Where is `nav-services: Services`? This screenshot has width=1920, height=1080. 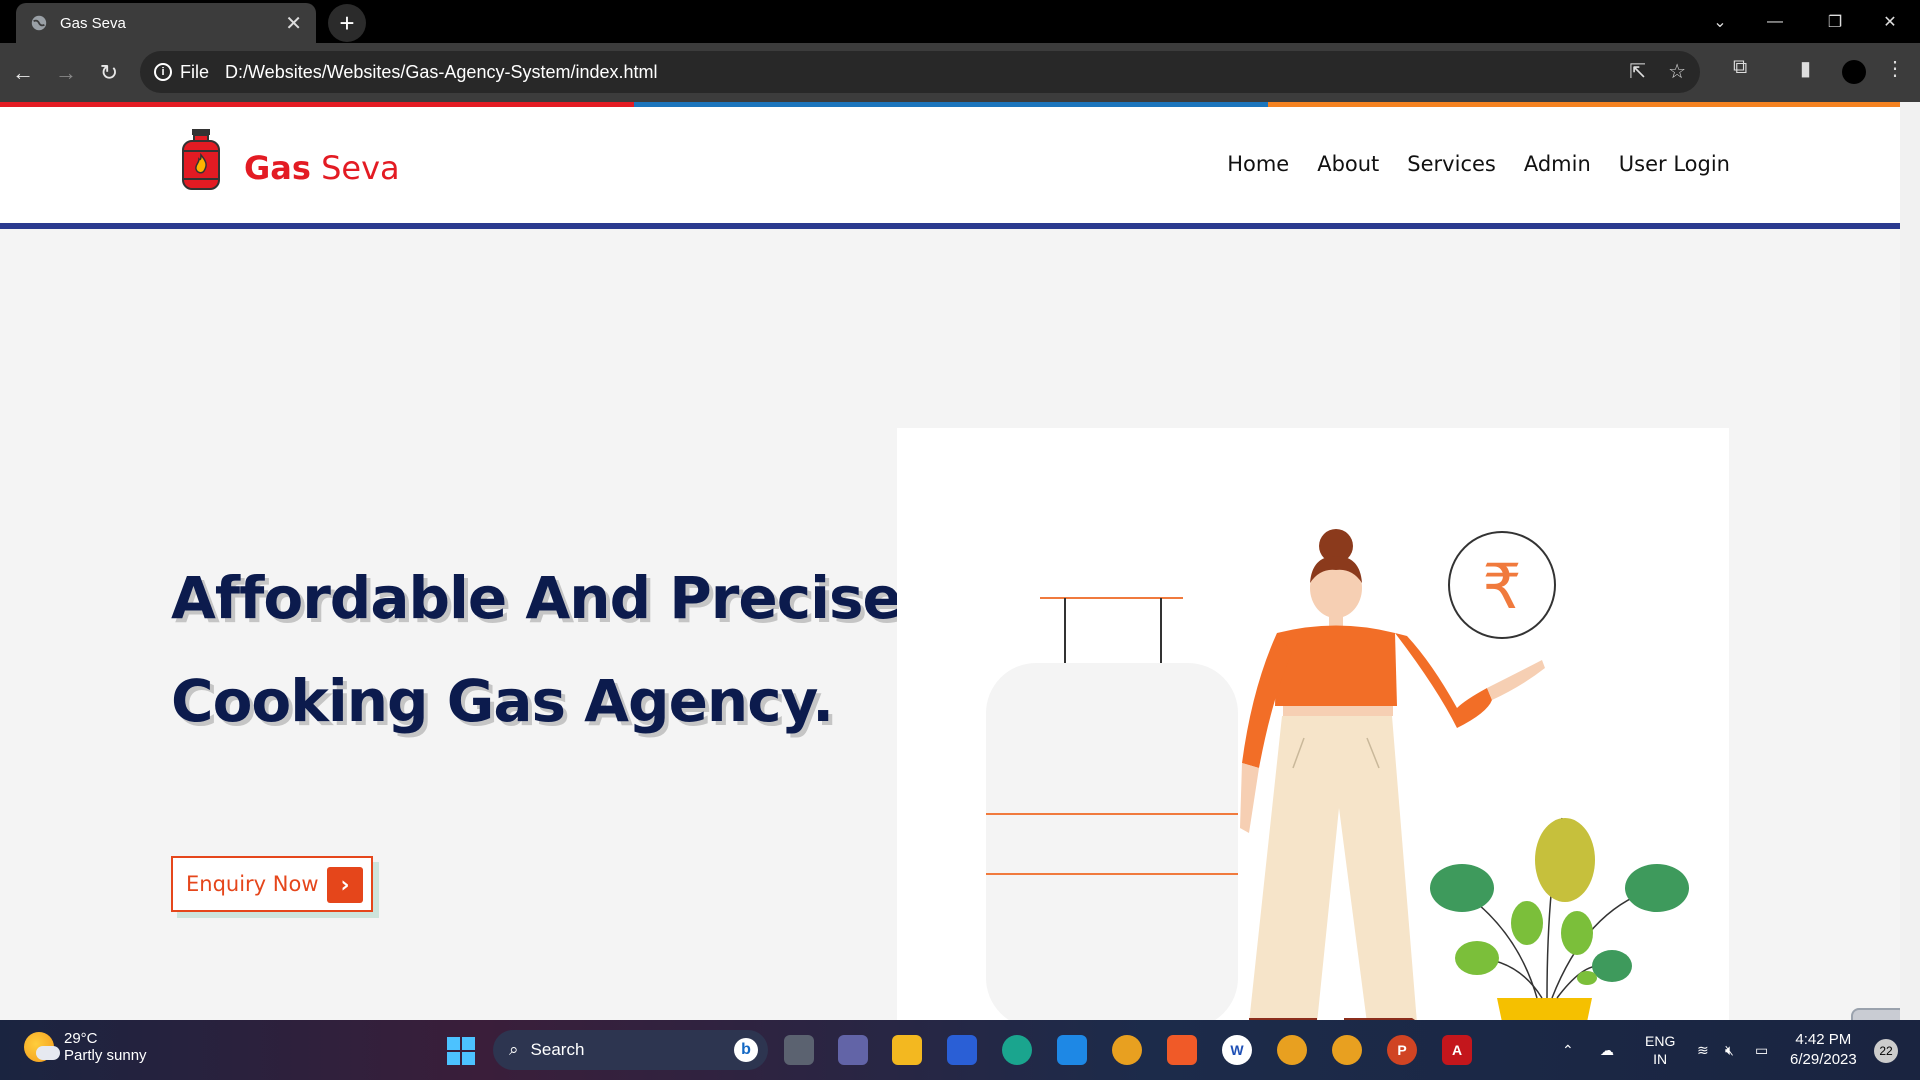 nav-services: Services is located at coordinates (1451, 164).